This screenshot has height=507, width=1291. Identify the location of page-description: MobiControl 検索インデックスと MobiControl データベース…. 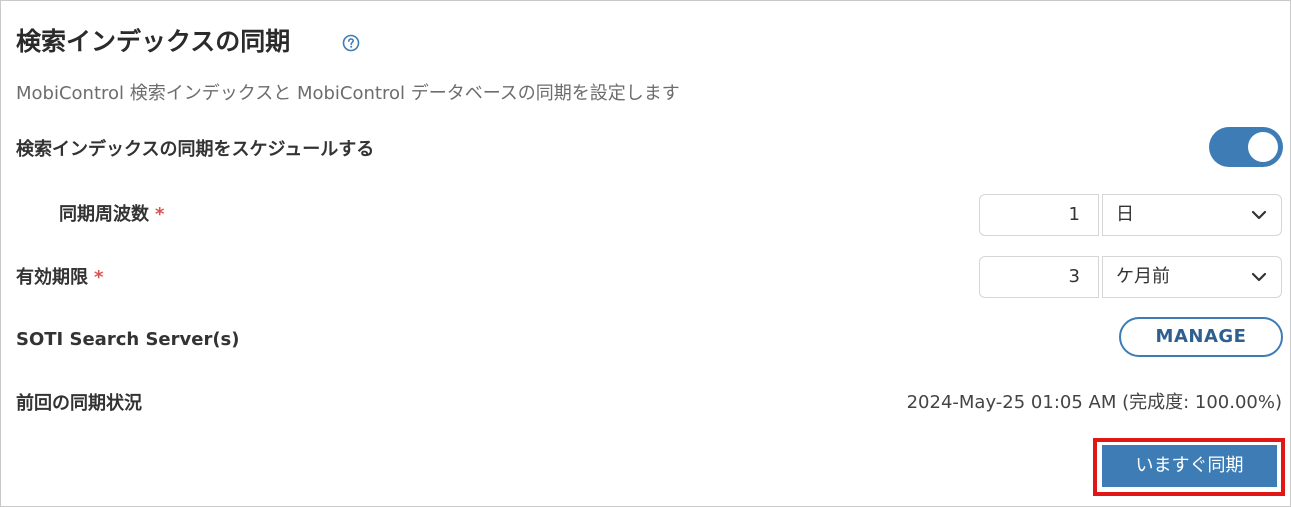
(348, 93).